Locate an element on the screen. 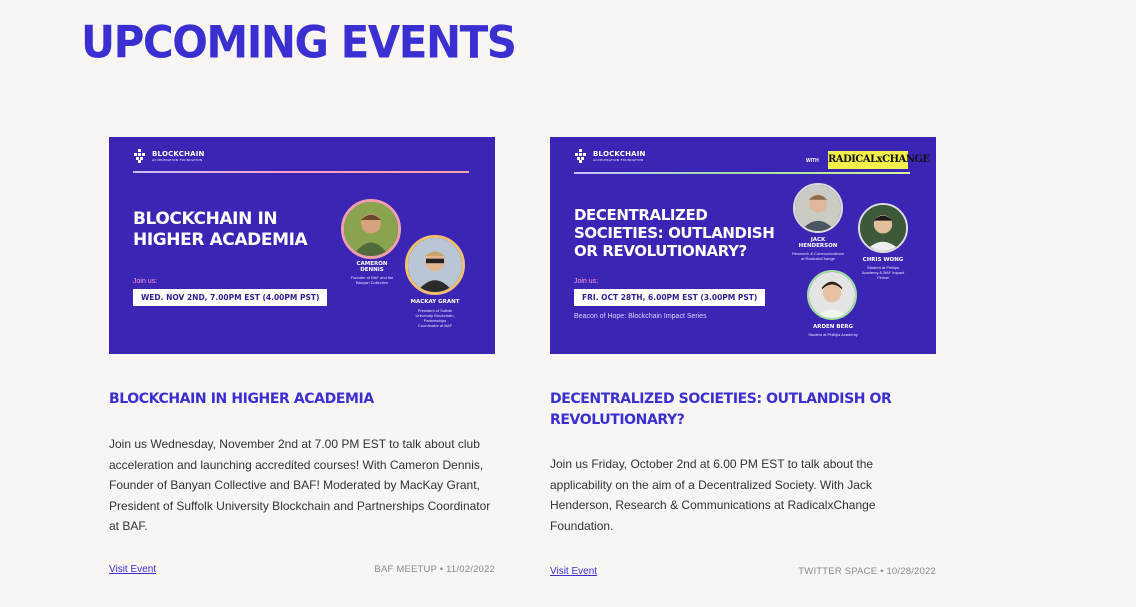 The image size is (1136, 607). speaker-name: MACKAY GRANT is located at coordinates (435, 302).